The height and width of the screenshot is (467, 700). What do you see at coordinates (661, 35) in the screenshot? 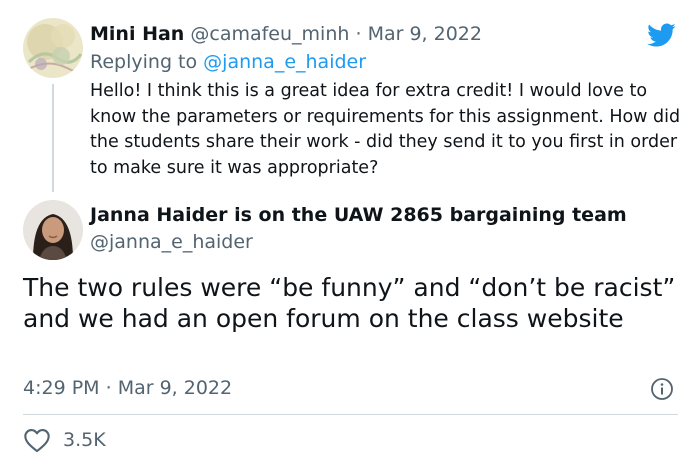
I see `twitter-bird-icon` at bounding box center [661, 35].